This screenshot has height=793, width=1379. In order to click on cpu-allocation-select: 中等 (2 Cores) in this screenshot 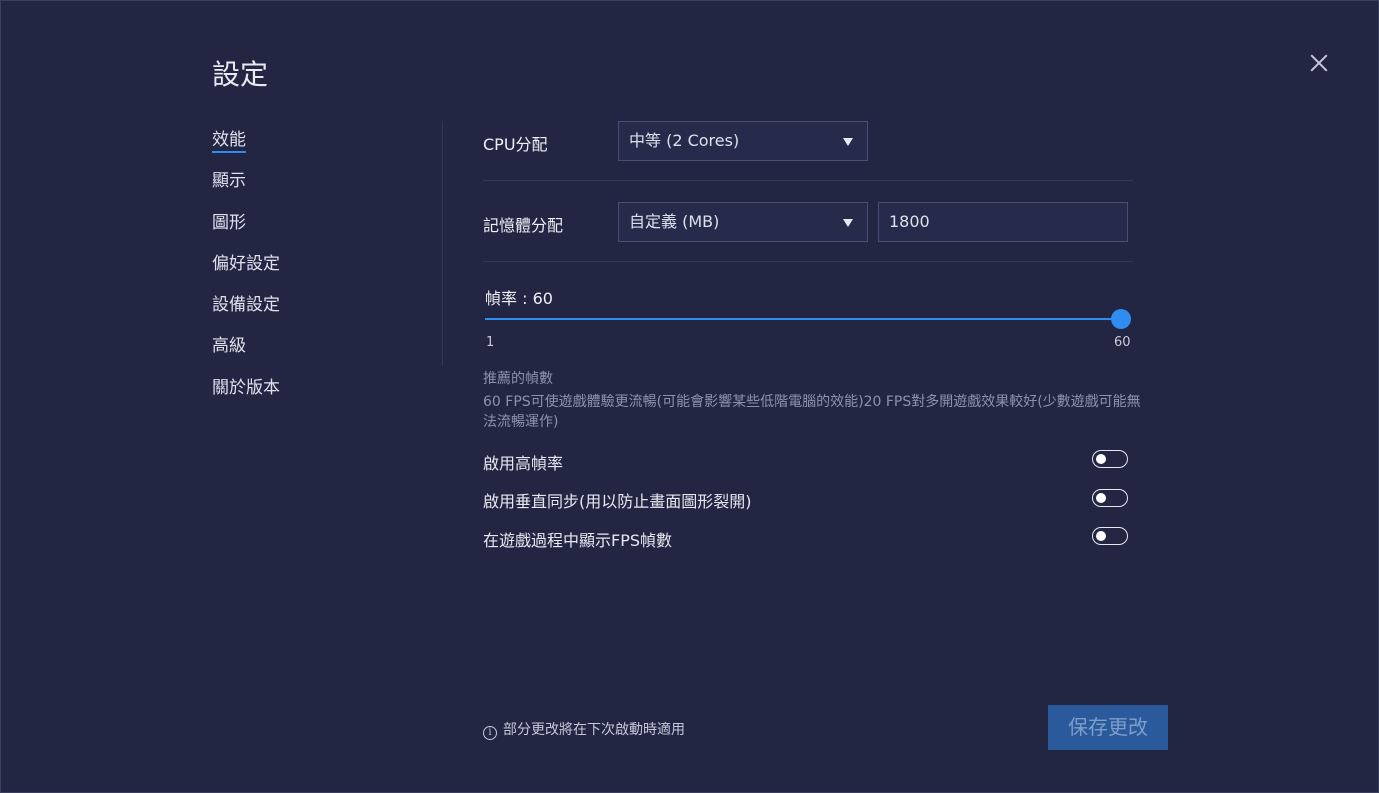, I will do `click(743, 141)`.